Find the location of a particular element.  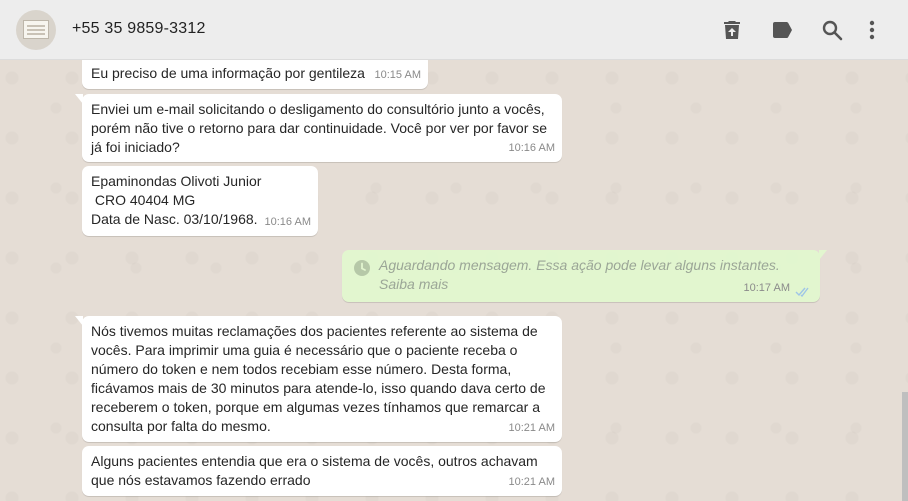

menu-icon is located at coordinates (872, 30).